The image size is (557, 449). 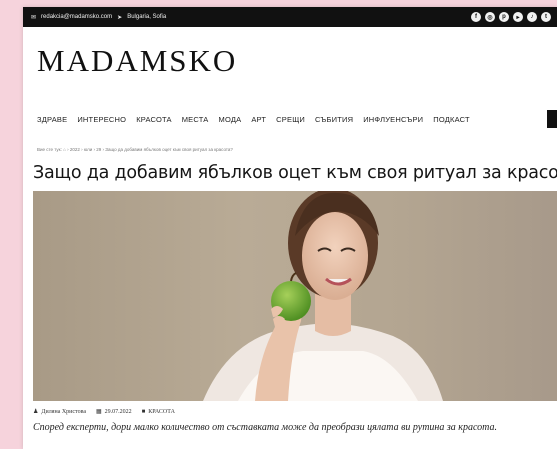 I want to click on twitter-icon: t, so click(x=546, y=17).